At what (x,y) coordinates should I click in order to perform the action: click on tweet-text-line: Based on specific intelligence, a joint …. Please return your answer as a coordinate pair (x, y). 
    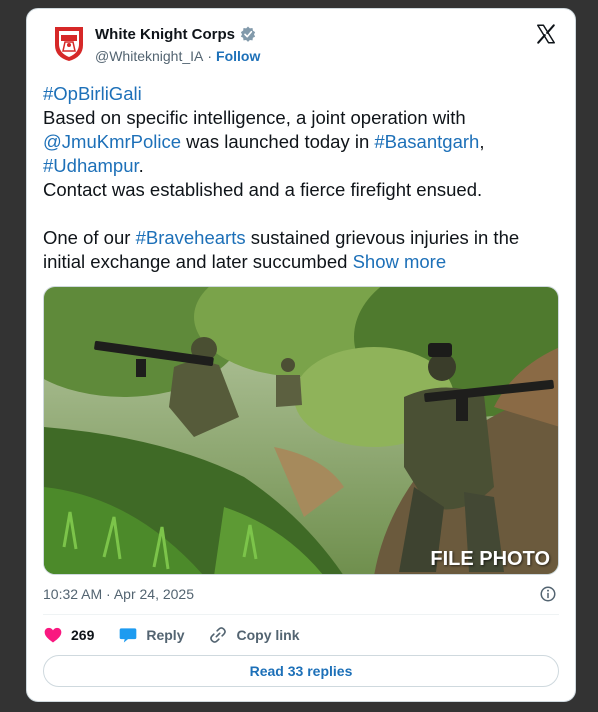
    Looking at the image, I should click on (254, 117).